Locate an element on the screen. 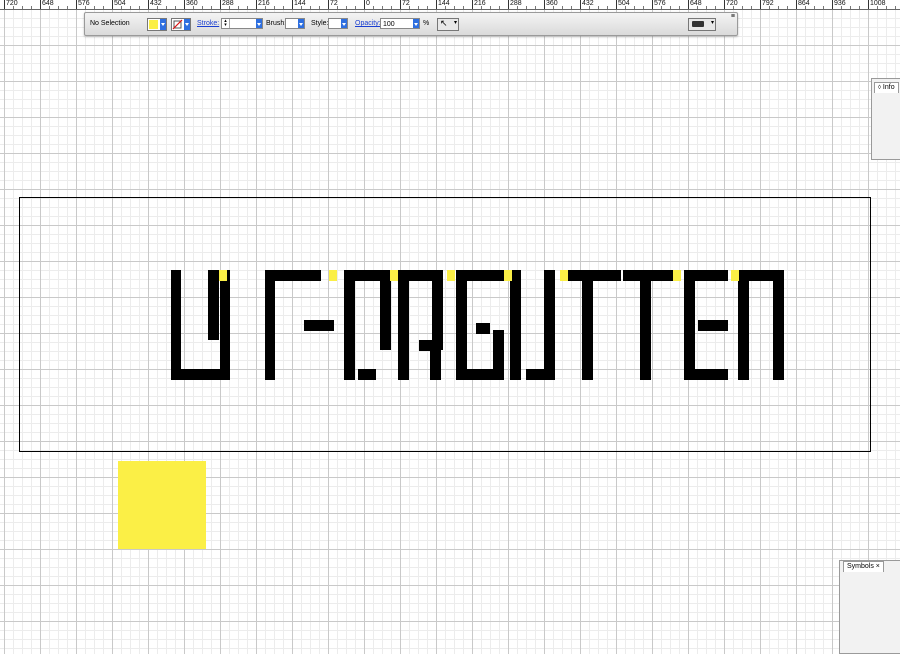 Image resolution: width=900 pixels, height=654 pixels. yellow-square-shape is located at coordinates (162, 505).